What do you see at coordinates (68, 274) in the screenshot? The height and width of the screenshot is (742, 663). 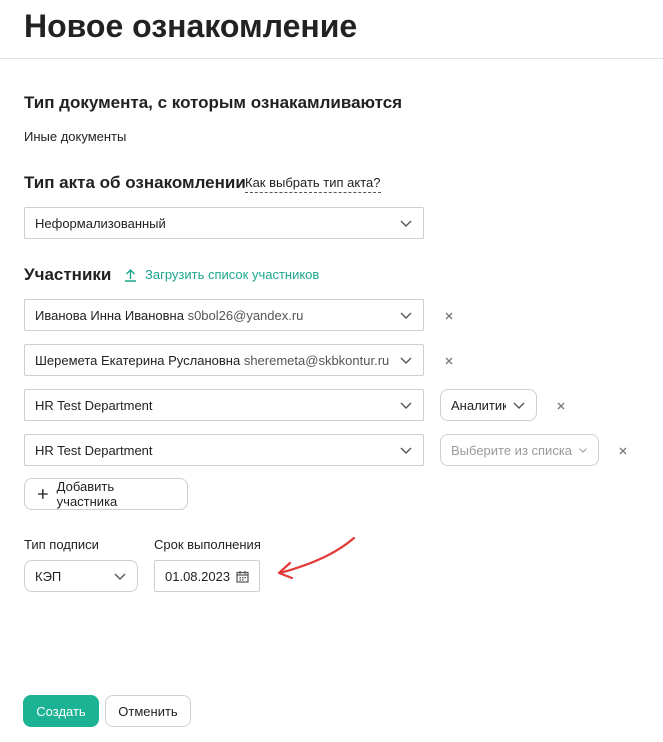 I see `participants-heading: Участники` at bounding box center [68, 274].